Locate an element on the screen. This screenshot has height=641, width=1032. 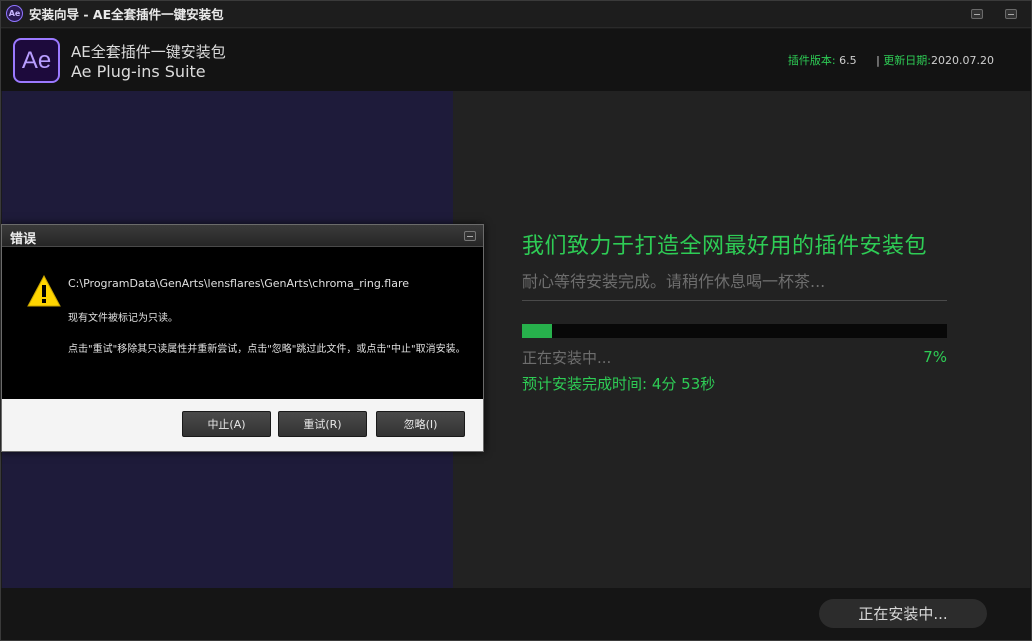
dialog-button-area: 中止(A) 重试(R) 忽略(I) is located at coordinates (242, 425).